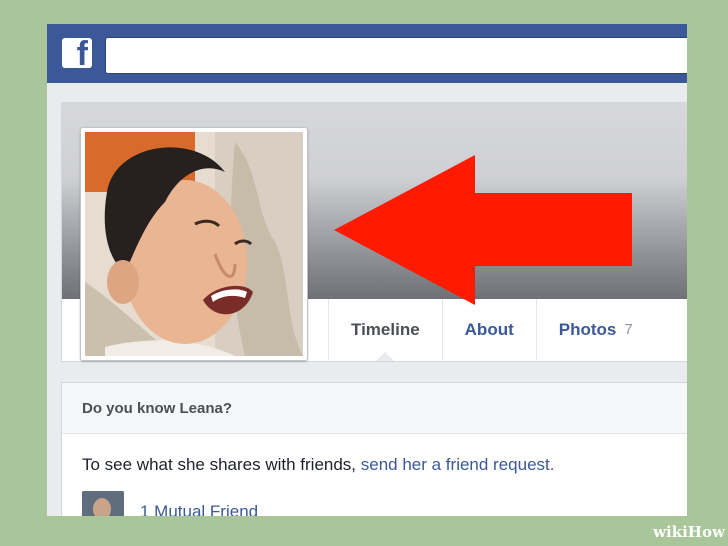 This screenshot has height=546, width=728. Describe the element at coordinates (396, 55) in the screenshot. I see `search-input` at that location.